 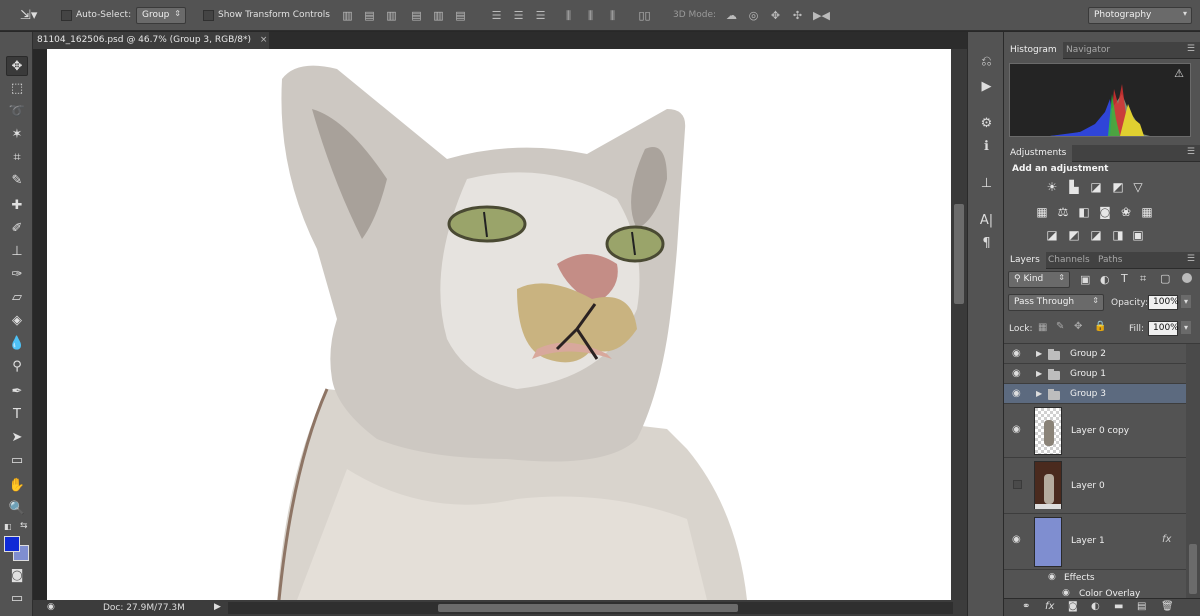 What do you see at coordinates (1069, 260) in the screenshot?
I see `tab-channels: Channels` at bounding box center [1069, 260].